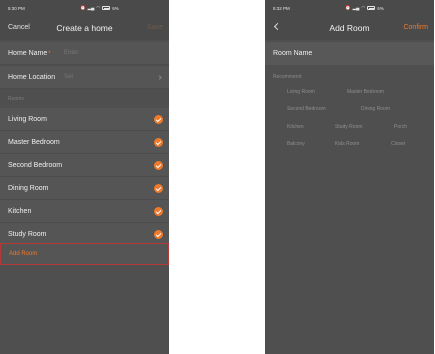  Describe the element at coordinates (347, 144) in the screenshot. I see `recommend-chip: Kids Room` at that location.